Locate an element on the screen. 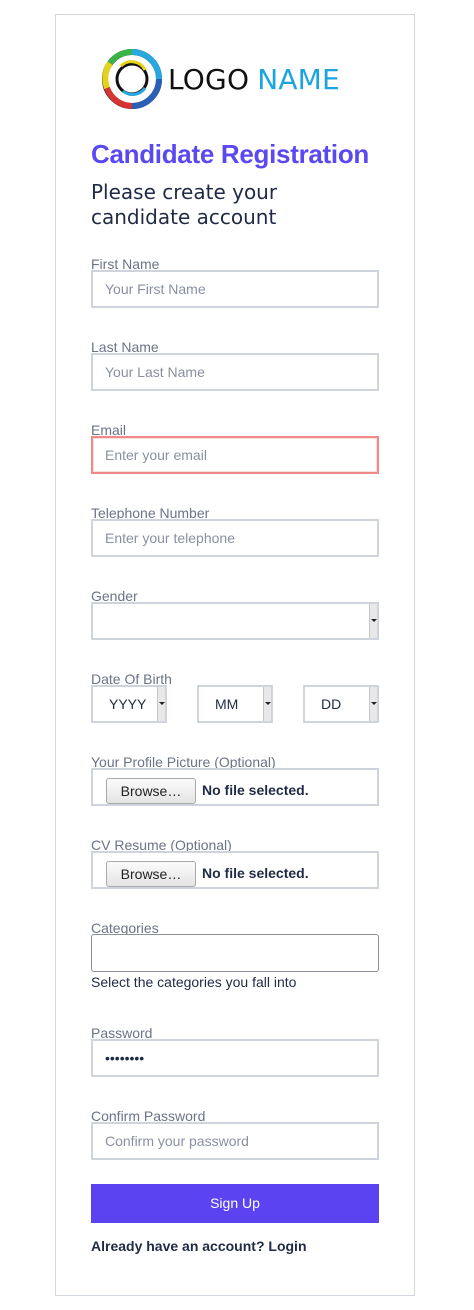  dob-day-value: DD is located at coordinates (331, 704).